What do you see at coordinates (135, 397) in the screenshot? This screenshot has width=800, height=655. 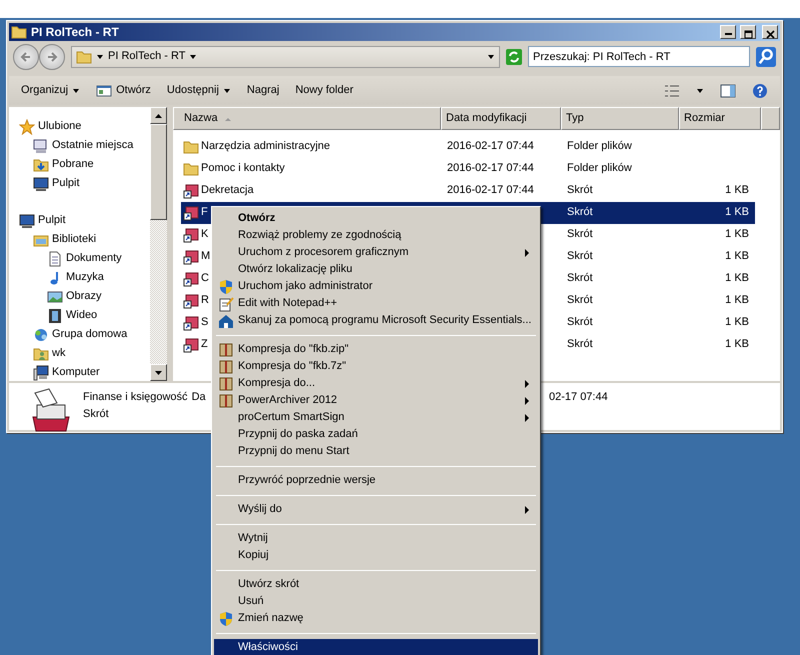 I see `details-name: Finanse i księgowość` at bounding box center [135, 397].